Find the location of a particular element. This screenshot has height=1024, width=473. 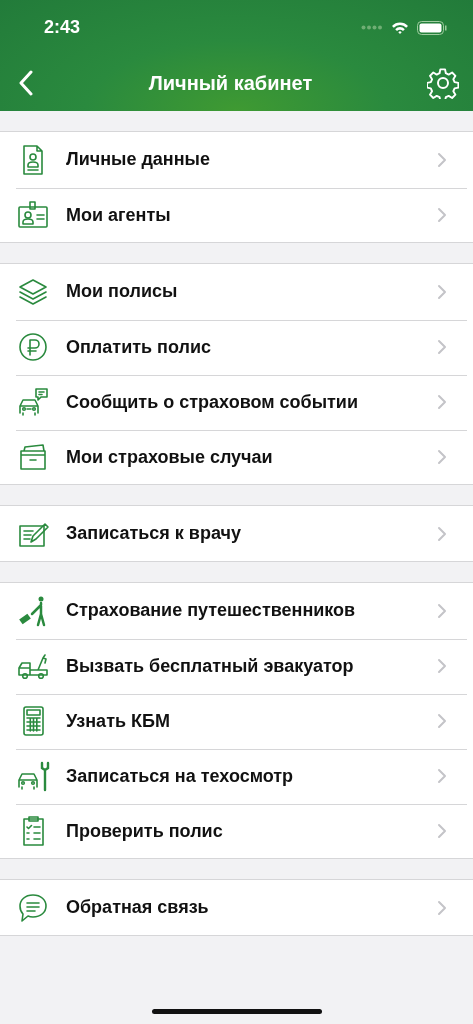

status-time: 2:43 is located at coordinates (62, 27).